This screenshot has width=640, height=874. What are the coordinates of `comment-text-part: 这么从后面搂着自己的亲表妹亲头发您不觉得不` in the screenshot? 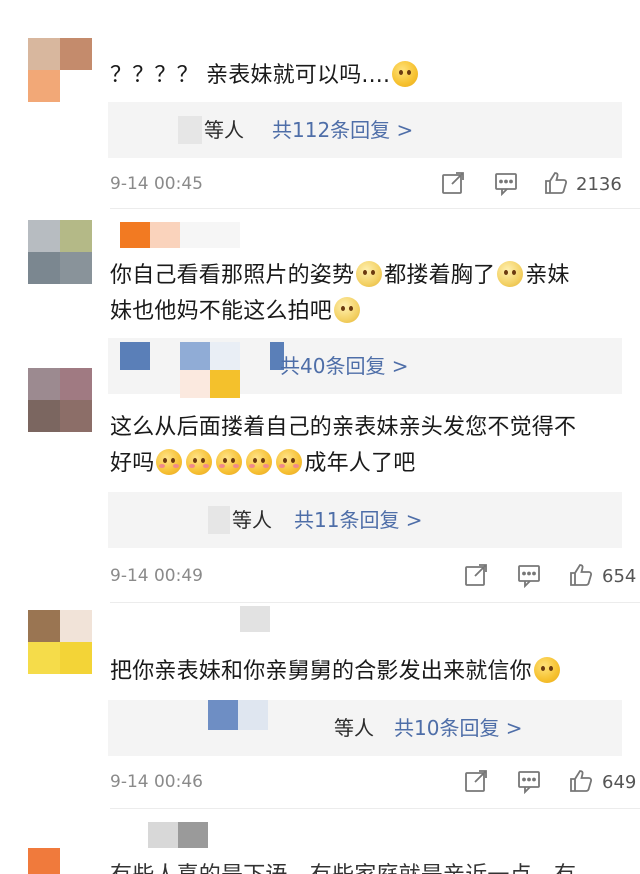 It's located at (343, 427).